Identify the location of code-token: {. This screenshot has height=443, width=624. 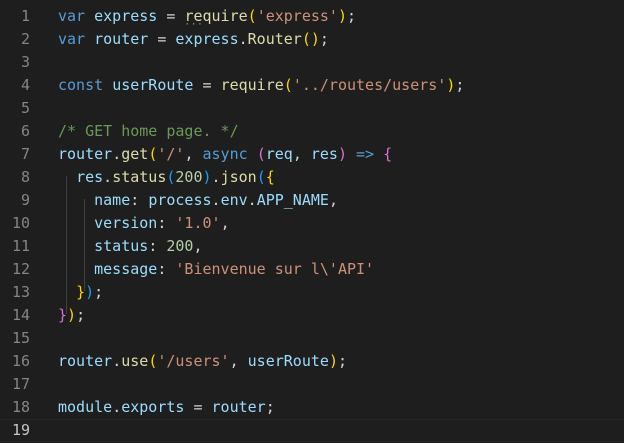
(388, 154).